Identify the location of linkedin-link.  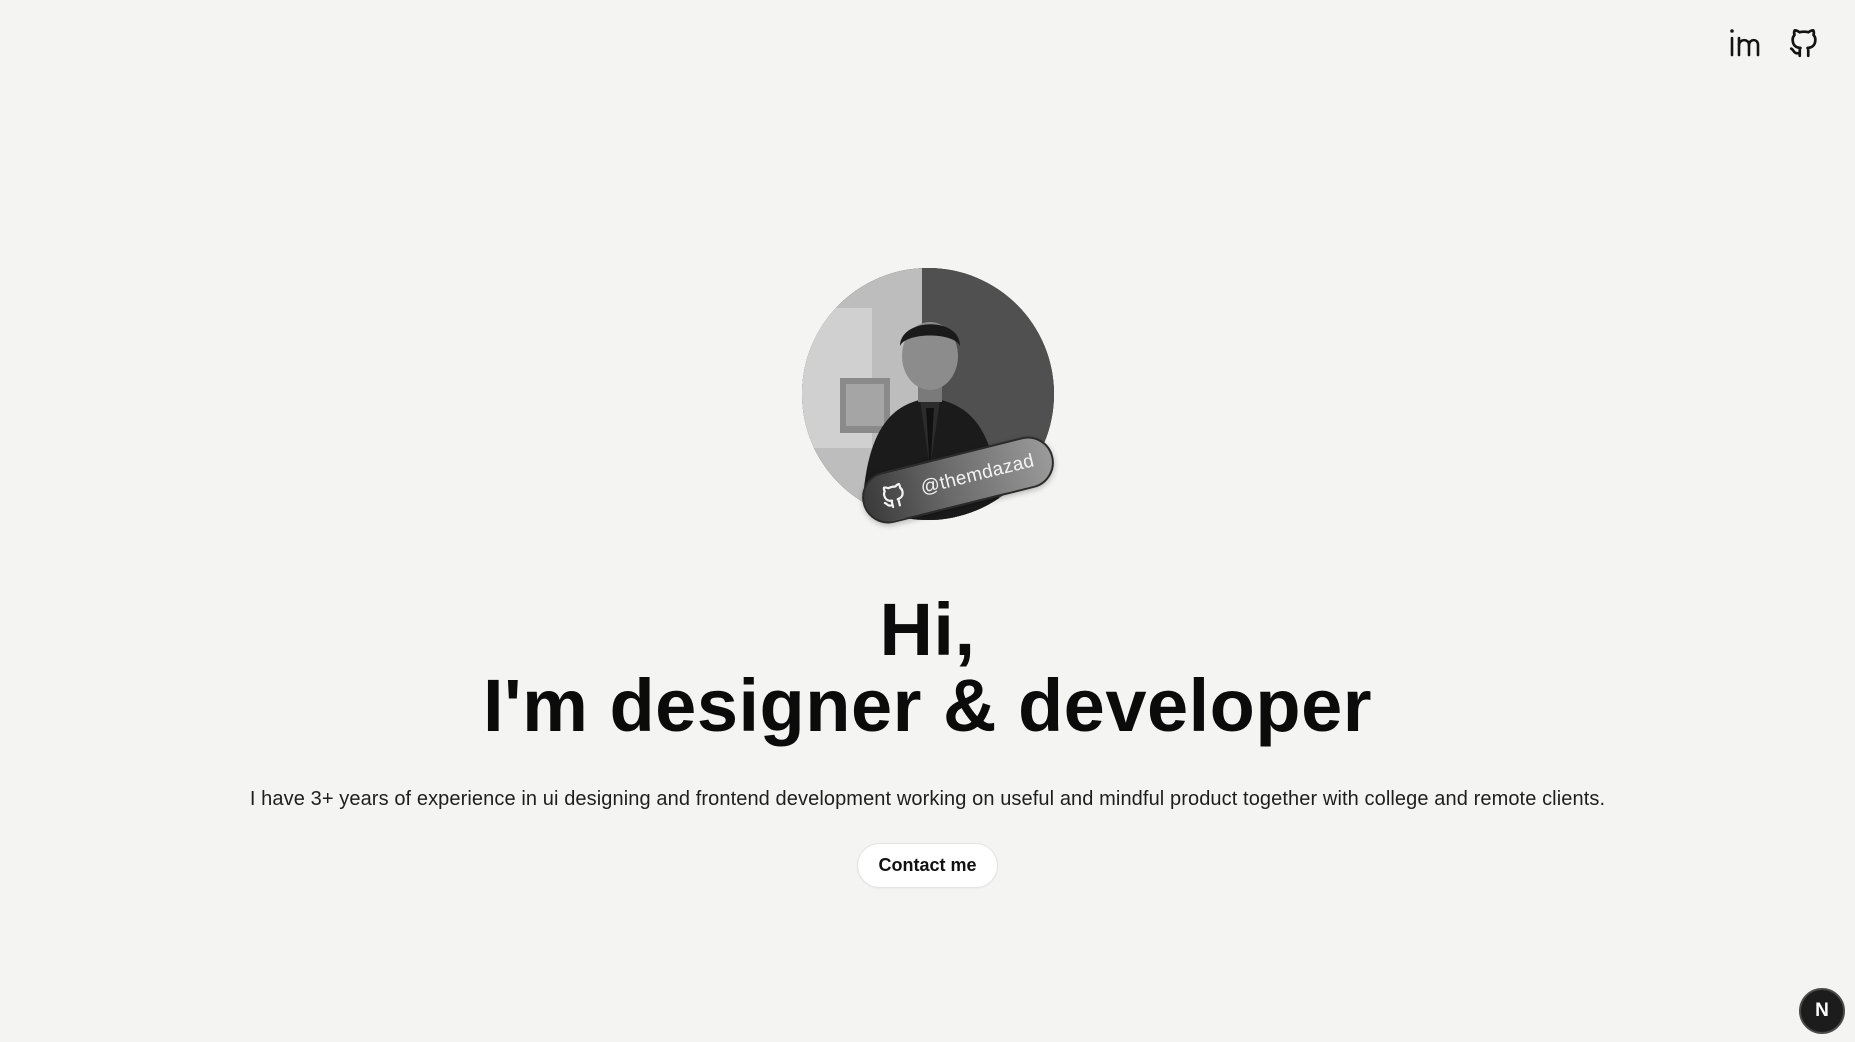
(1744, 43).